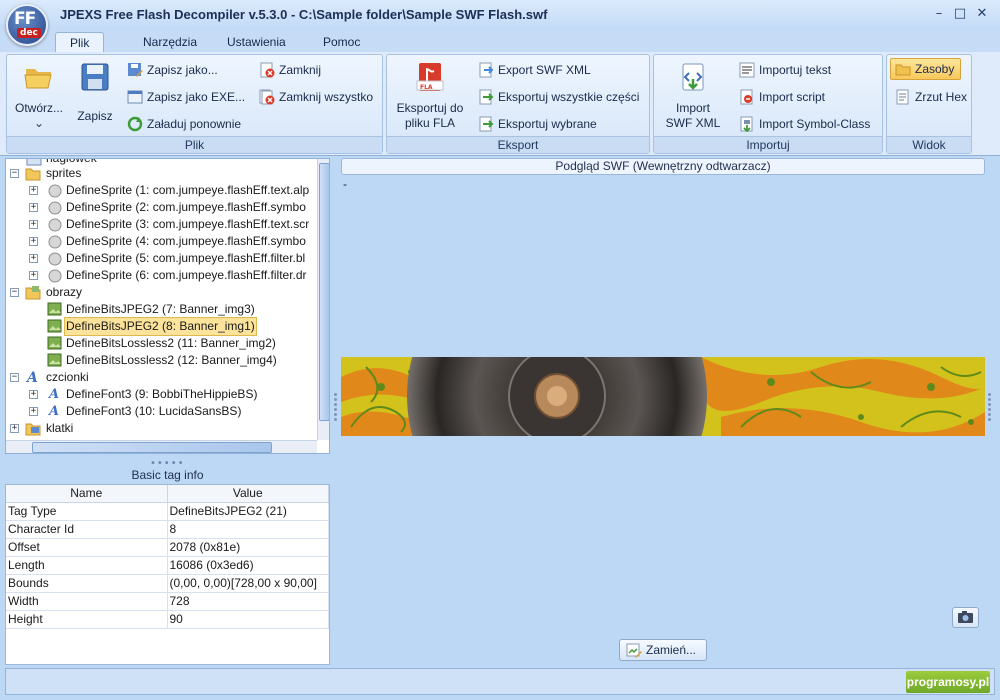  I want to click on tab-ustawienia: Ustawienia, so click(256, 42).